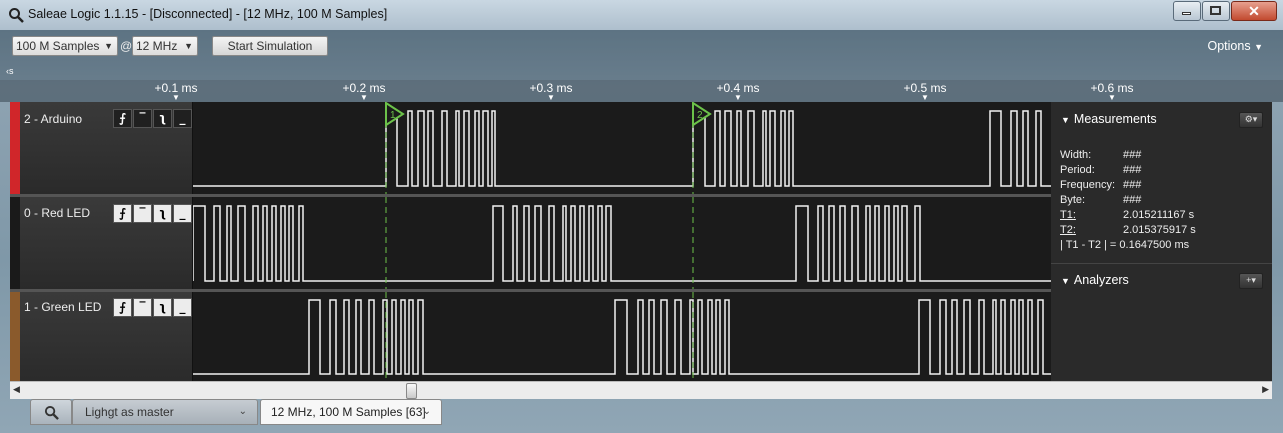 This screenshot has width=1283, height=433. Describe the element at coordinates (129, 412) in the screenshot. I see `tab-label: Lighgt as master` at that location.